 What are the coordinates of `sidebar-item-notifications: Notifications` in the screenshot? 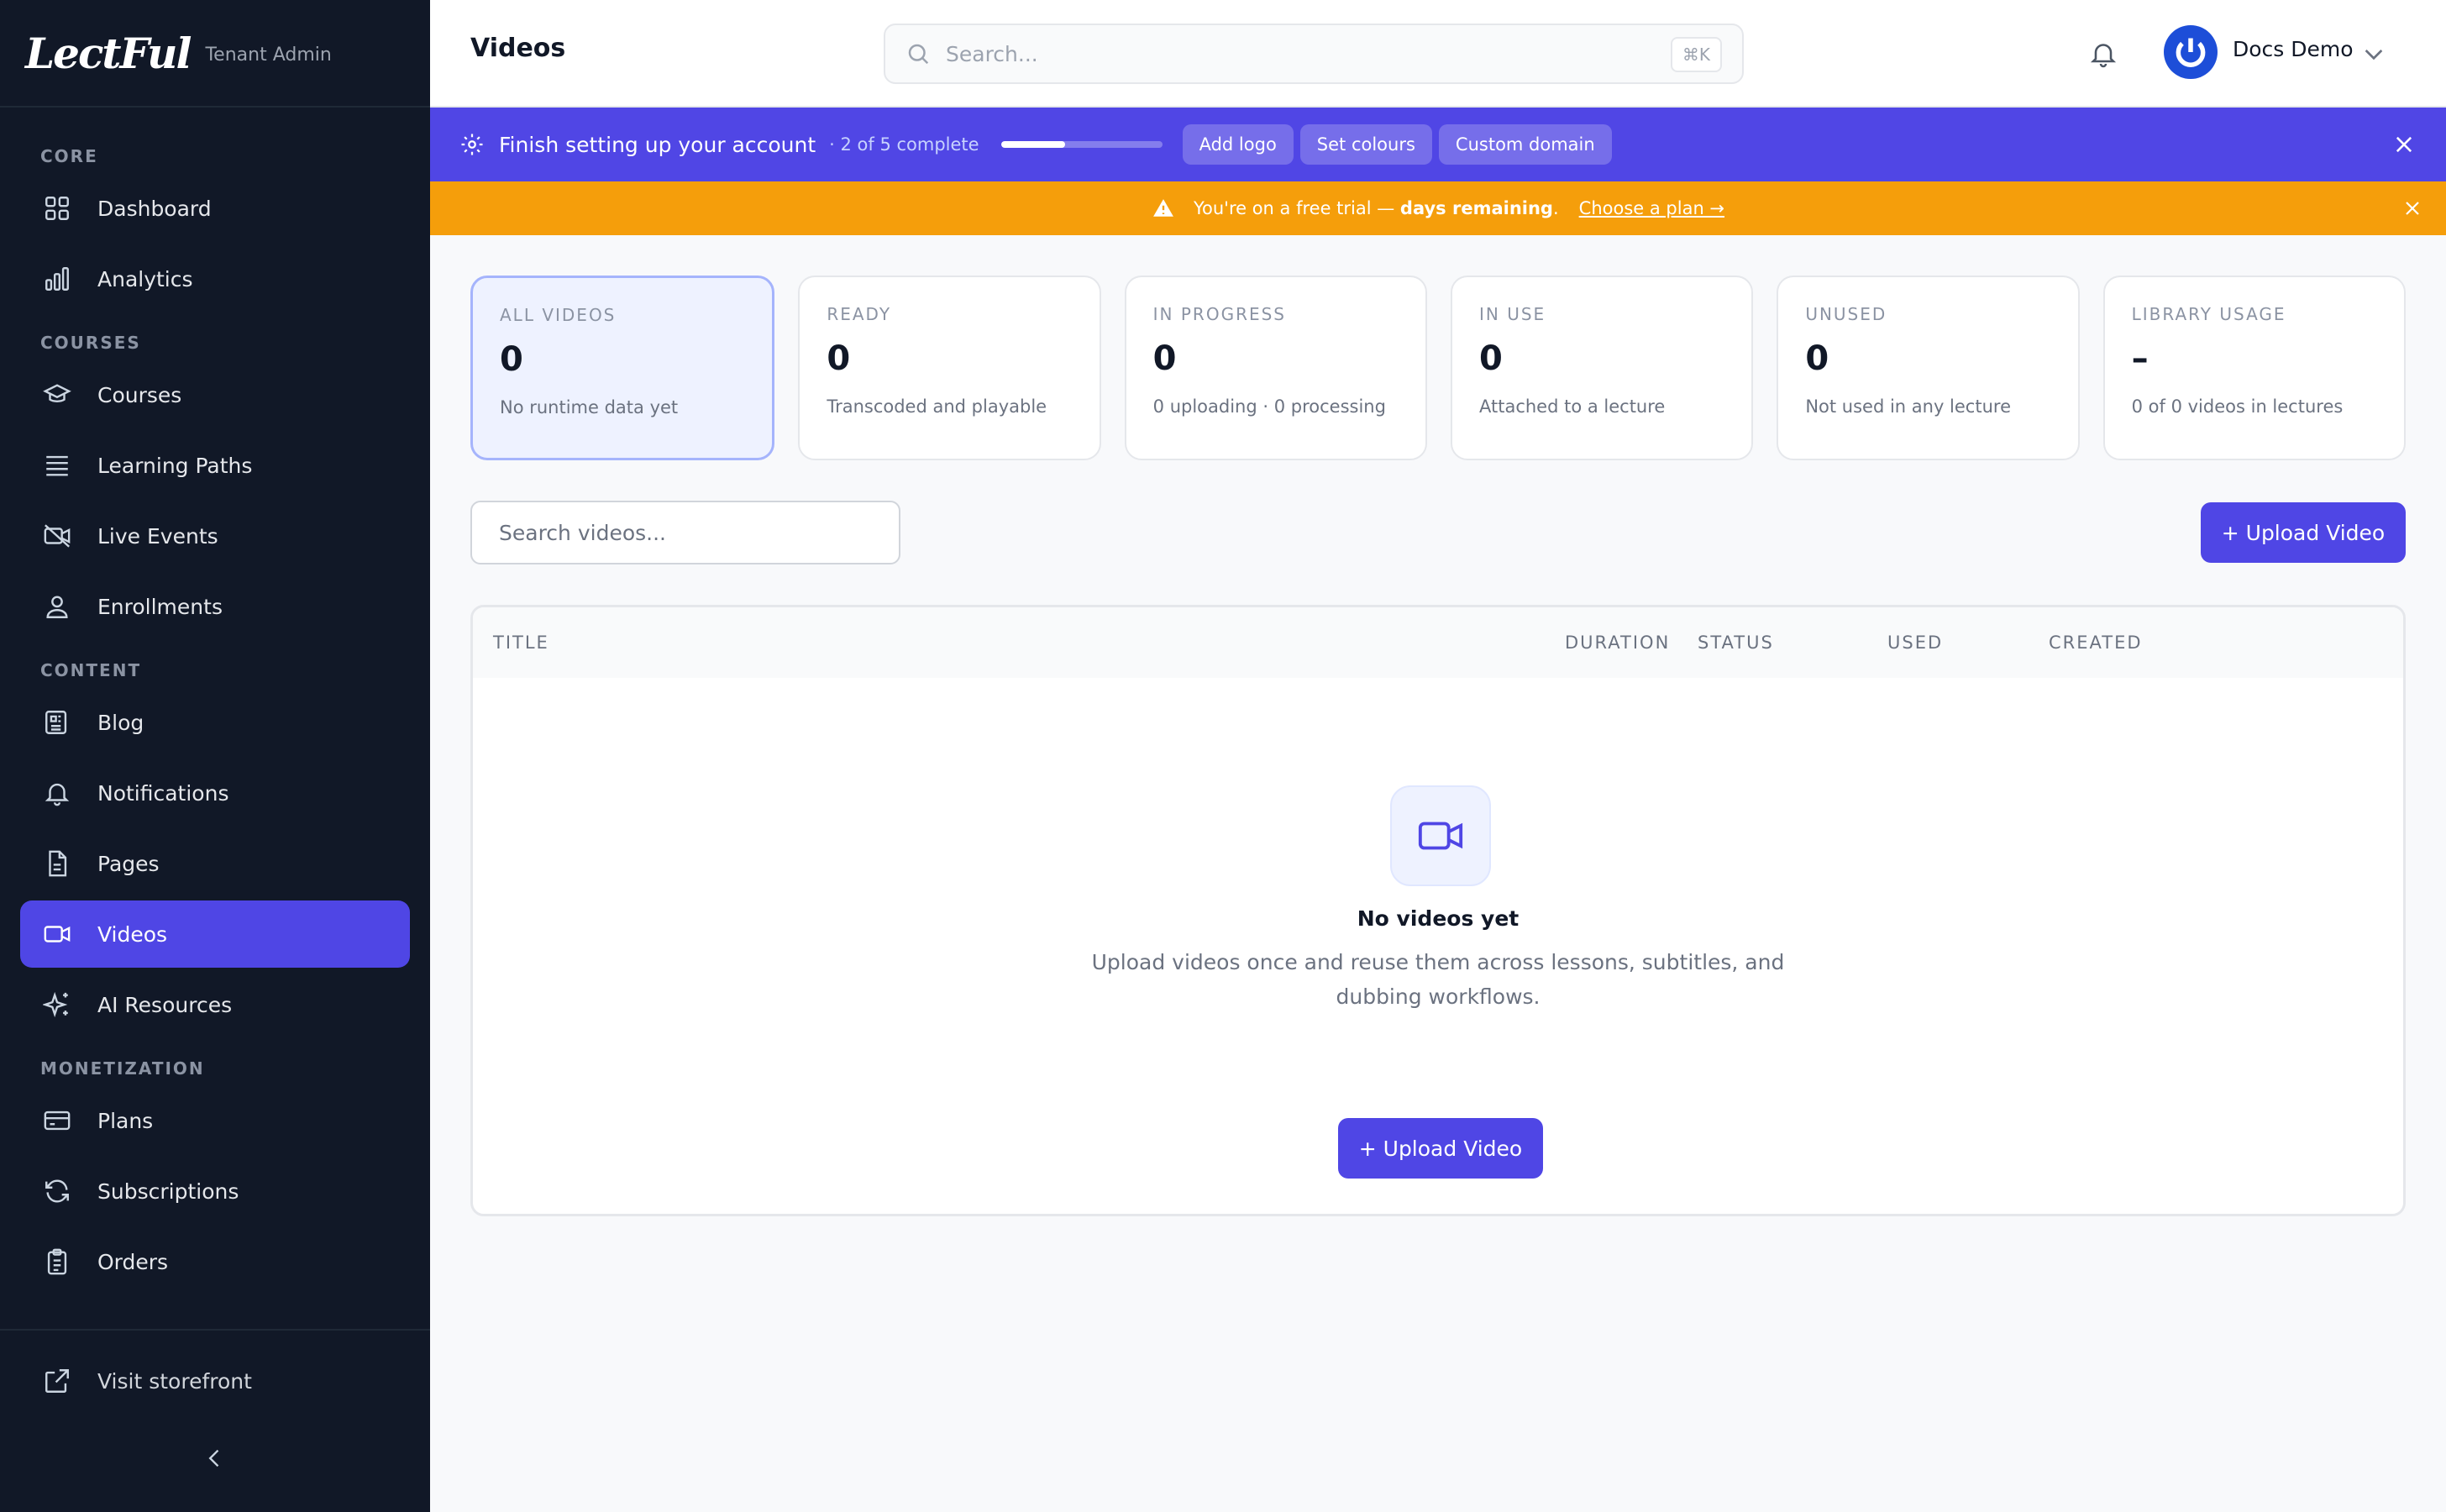 It's located at (215, 793).